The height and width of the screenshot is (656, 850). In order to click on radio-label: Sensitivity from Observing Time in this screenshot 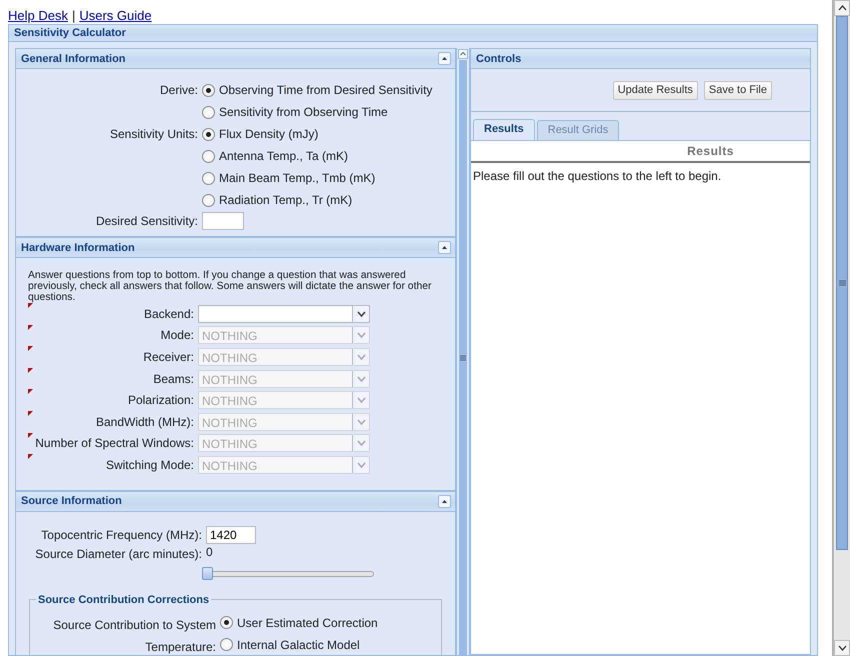, I will do `click(303, 112)`.